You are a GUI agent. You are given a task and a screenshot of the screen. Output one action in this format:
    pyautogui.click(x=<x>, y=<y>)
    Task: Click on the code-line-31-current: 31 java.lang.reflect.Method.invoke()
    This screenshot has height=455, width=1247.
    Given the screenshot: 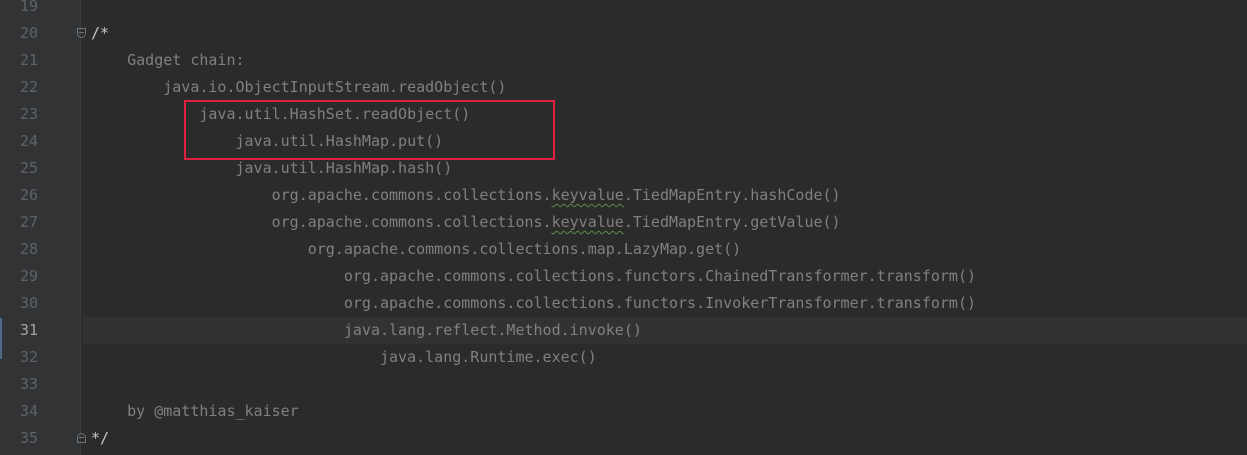 What is the action you would take?
    pyautogui.click(x=623, y=330)
    